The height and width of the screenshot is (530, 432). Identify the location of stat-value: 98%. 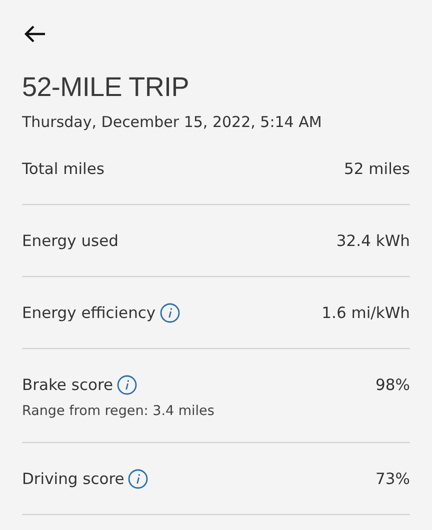
(393, 385).